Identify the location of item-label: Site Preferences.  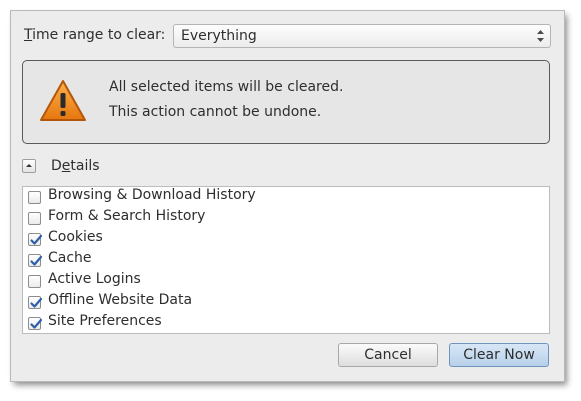
(105, 321).